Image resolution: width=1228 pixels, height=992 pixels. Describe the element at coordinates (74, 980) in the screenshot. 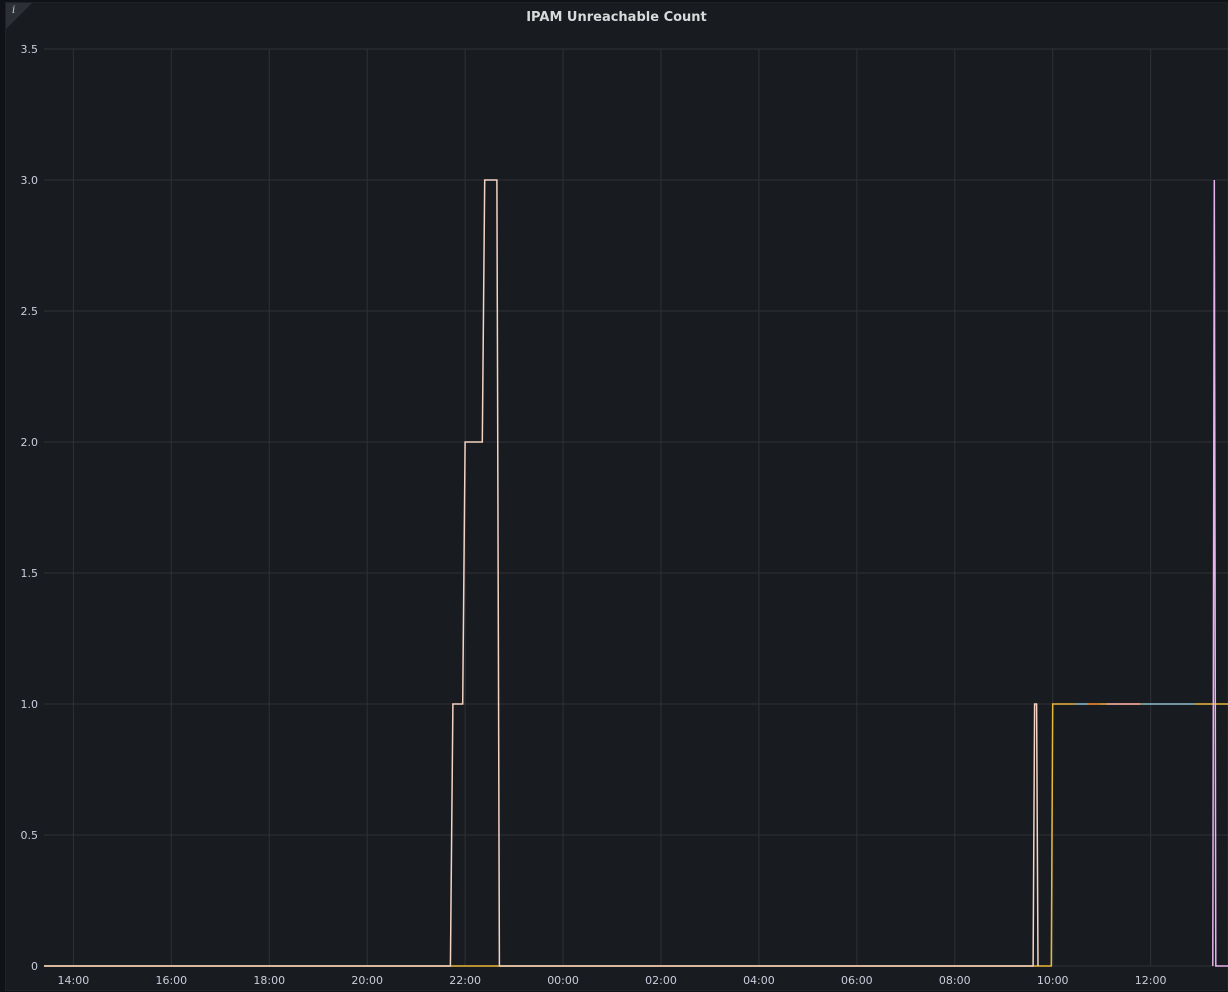

I see `x-tick-label: 14:00` at that location.